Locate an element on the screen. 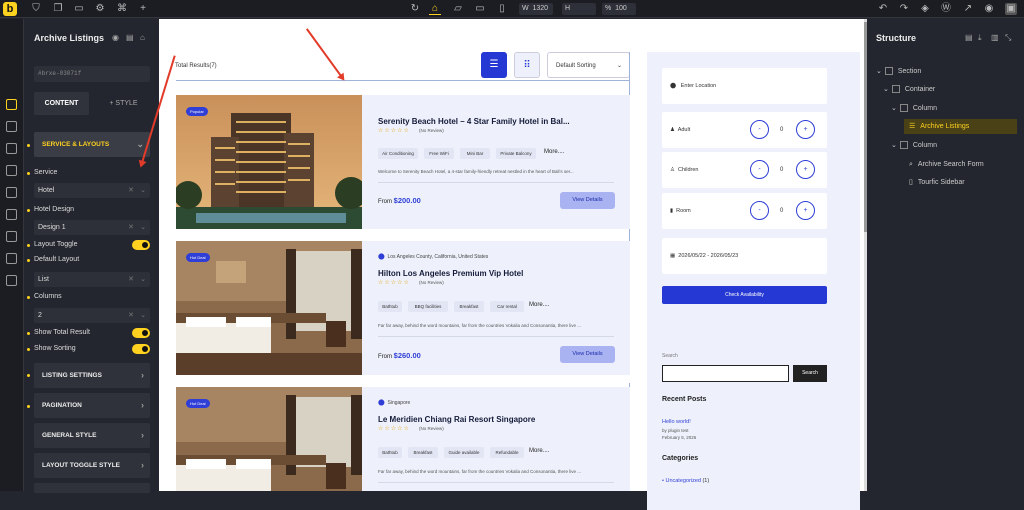 This screenshot has width=1024, height=510. date-field: ▦ 2026/05/22 - 2026/05/23 is located at coordinates (744, 256).